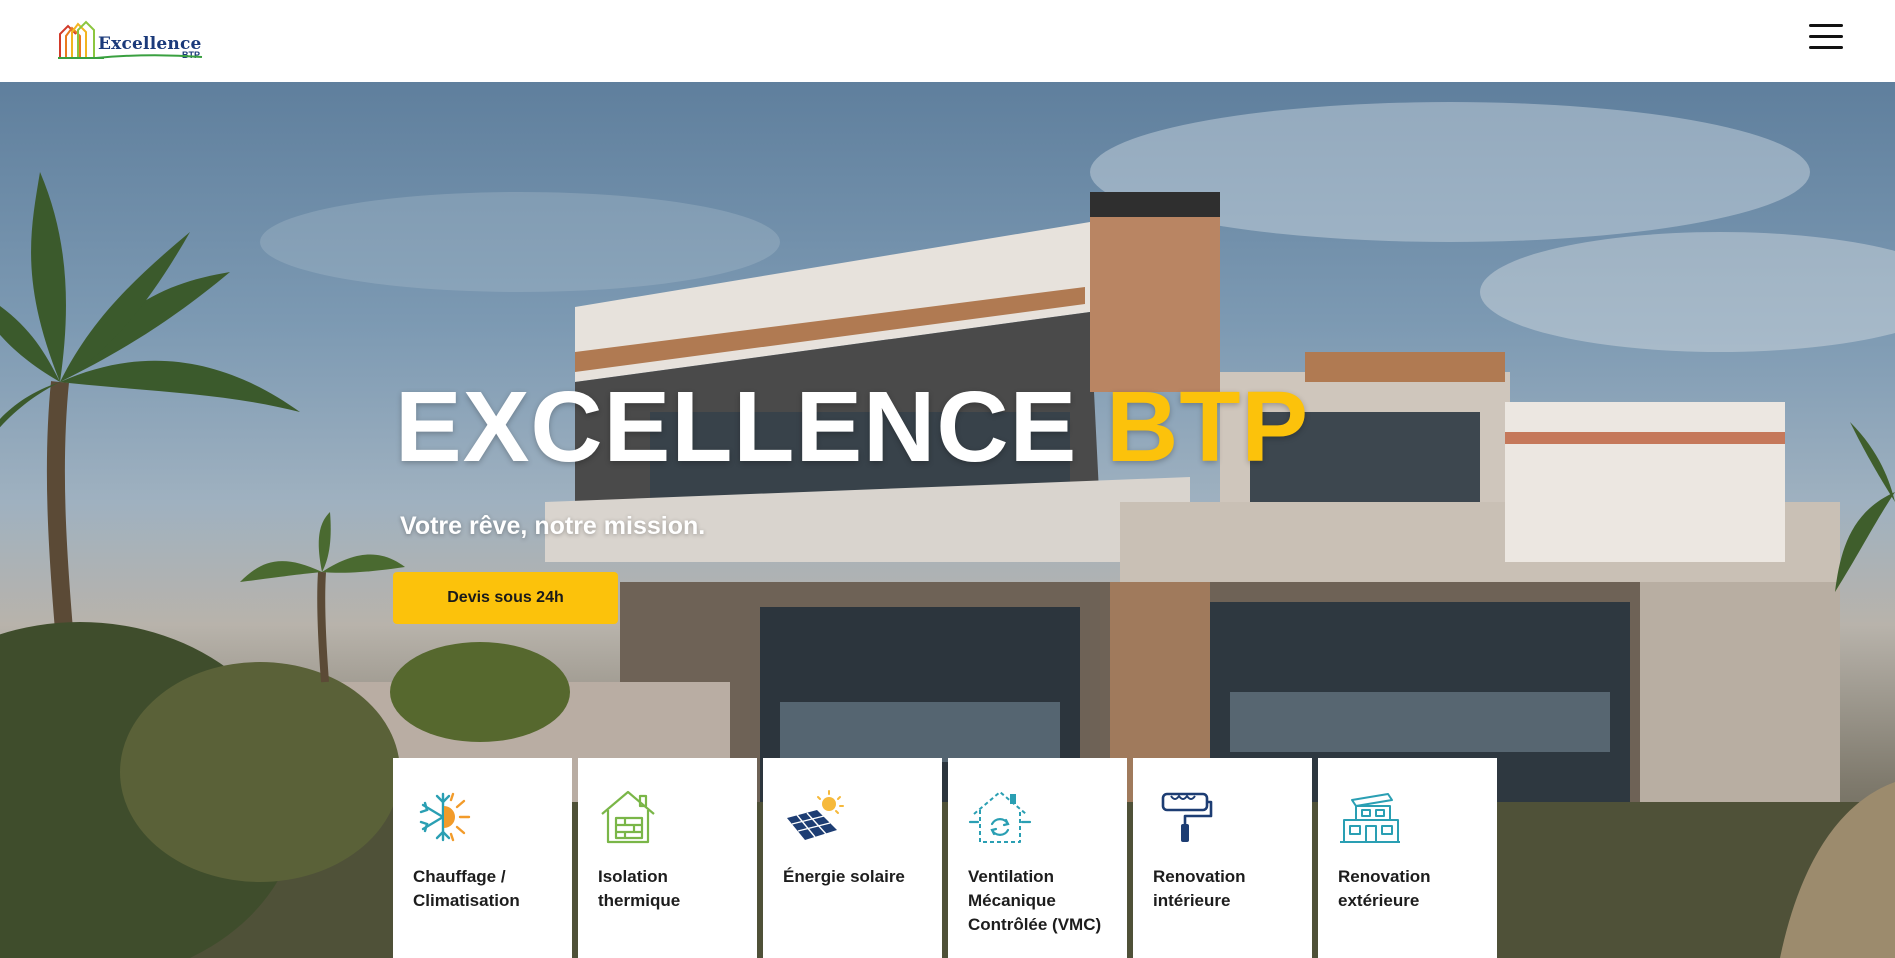  I want to click on service-card-interior: Renovation intérieure, so click(1222, 858).